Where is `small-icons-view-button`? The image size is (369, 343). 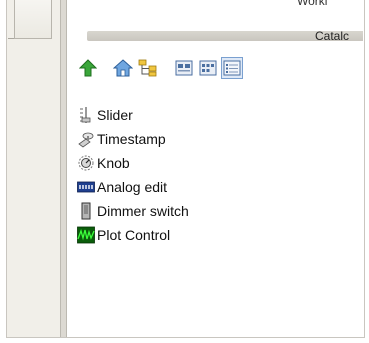
small-icons-view-button is located at coordinates (208, 68).